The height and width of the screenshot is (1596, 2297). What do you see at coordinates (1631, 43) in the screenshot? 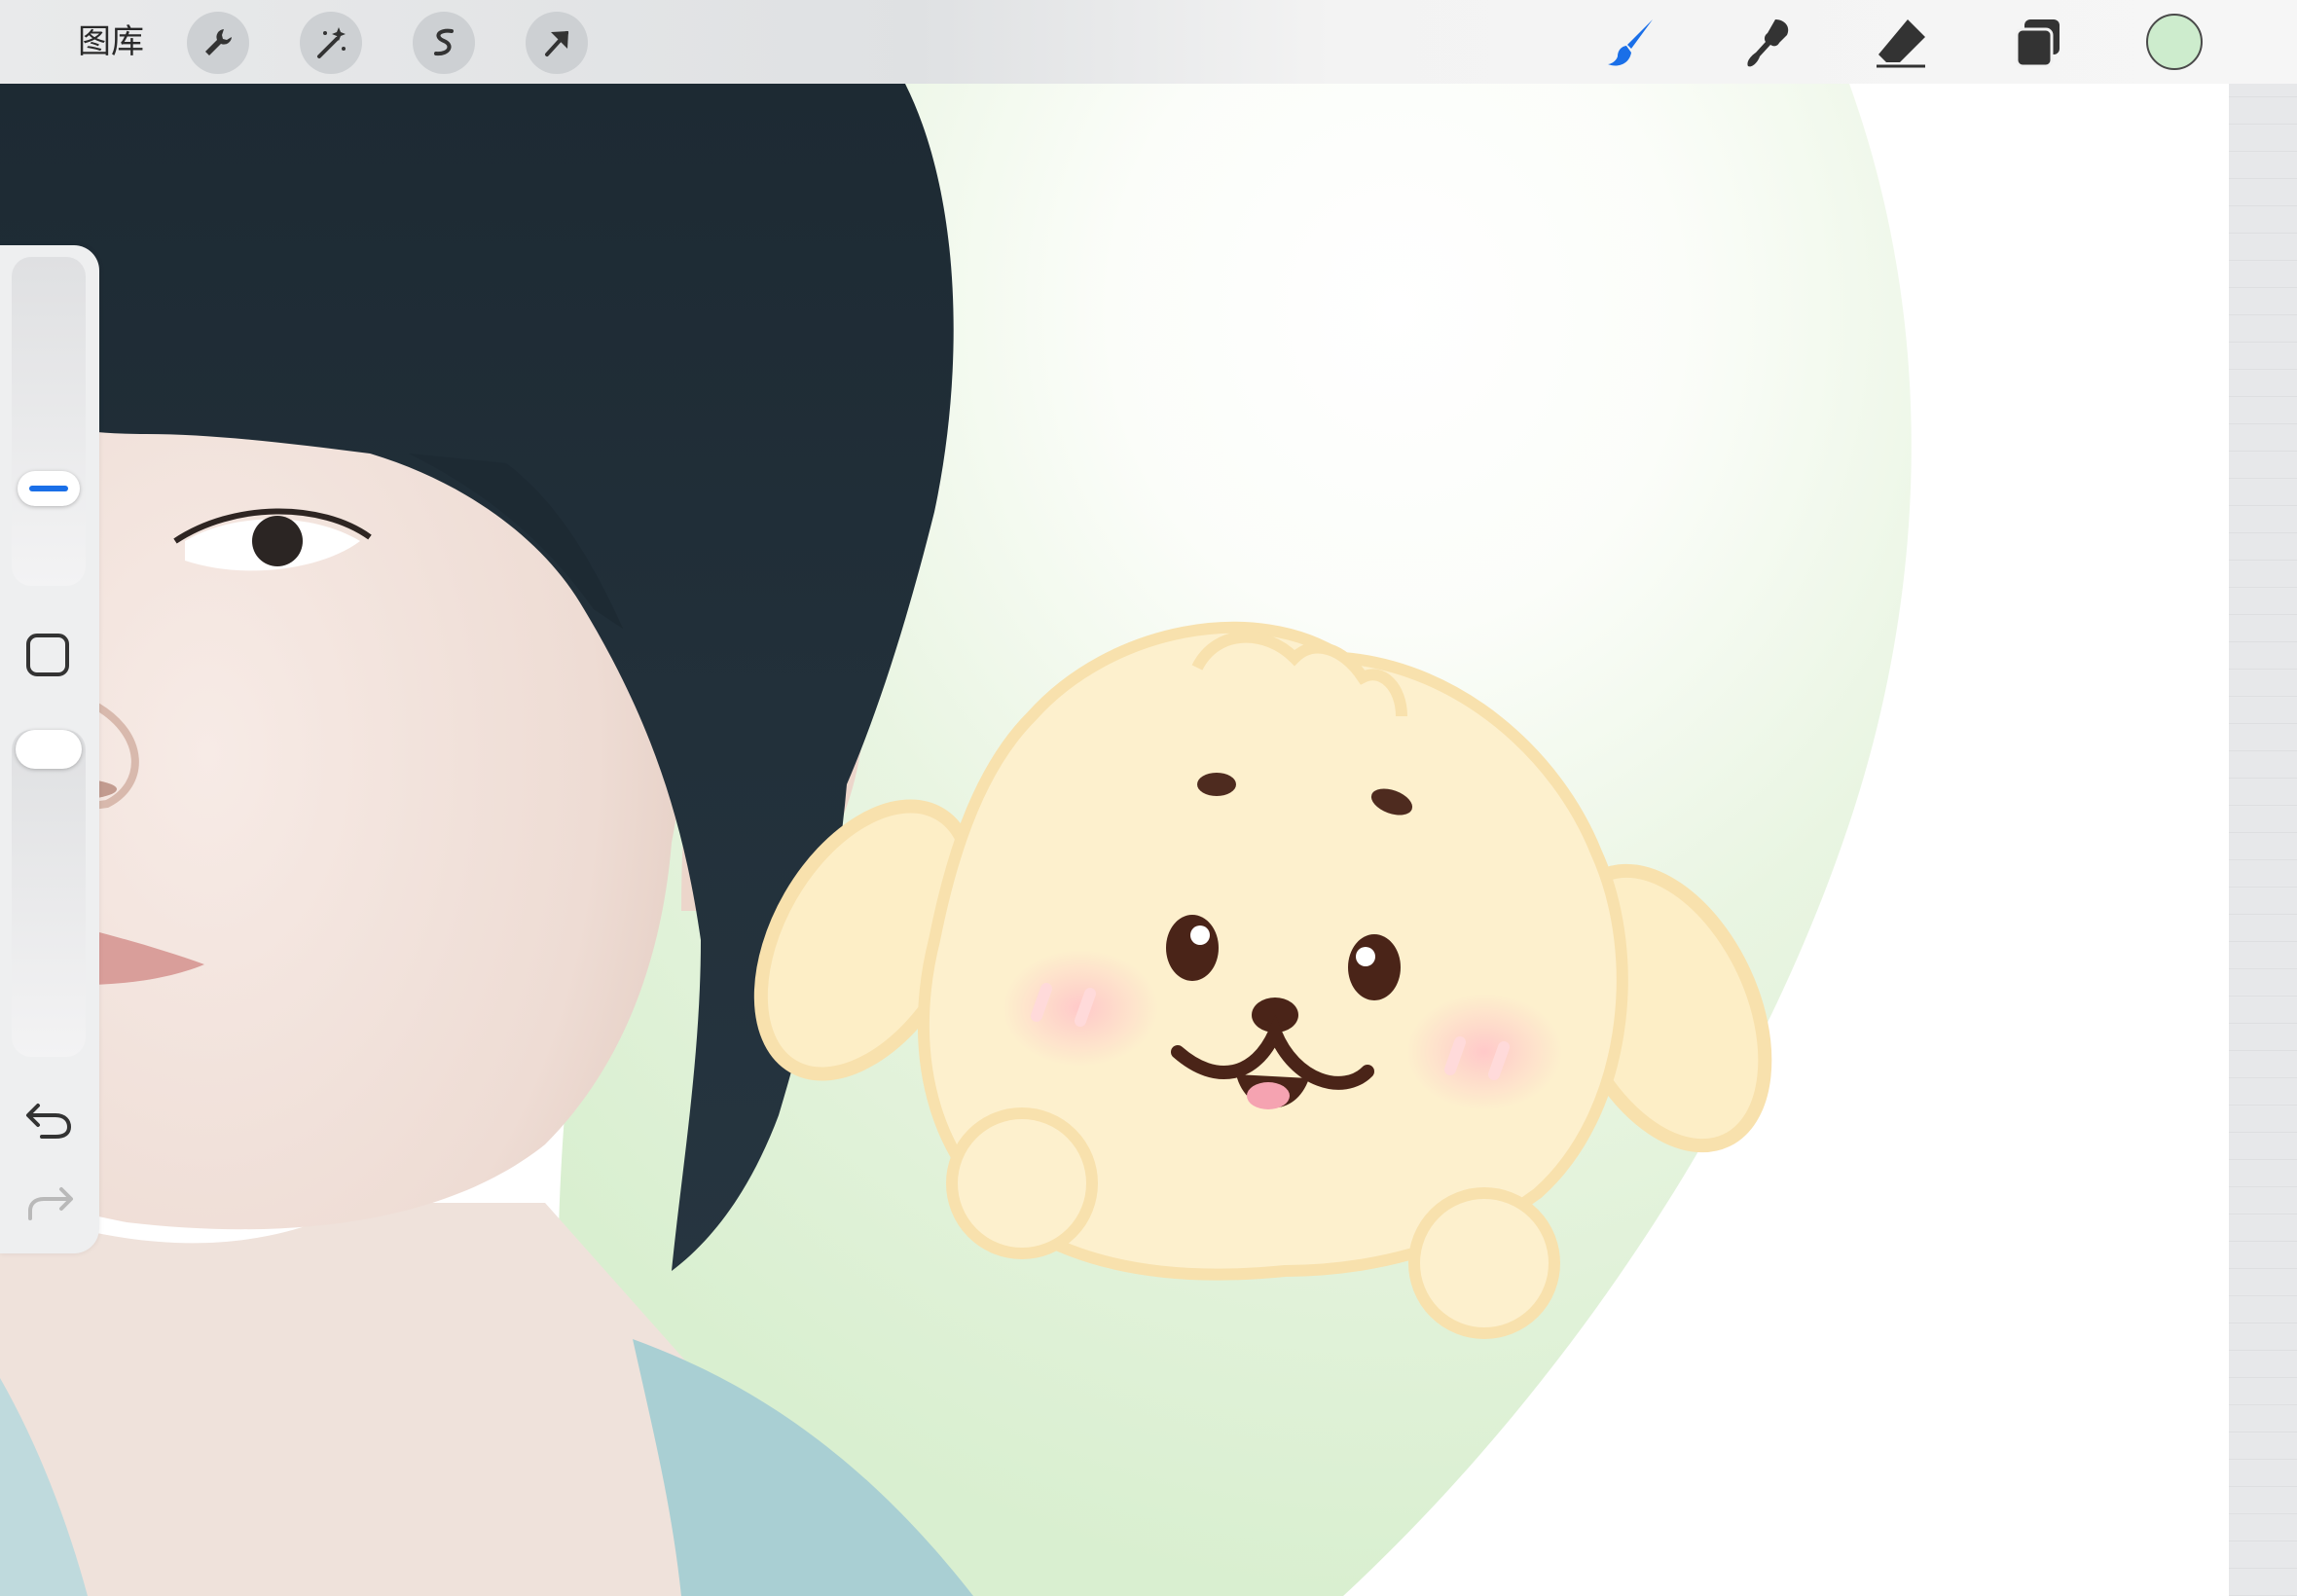
I see `brush-icon` at bounding box center [1631, 43].